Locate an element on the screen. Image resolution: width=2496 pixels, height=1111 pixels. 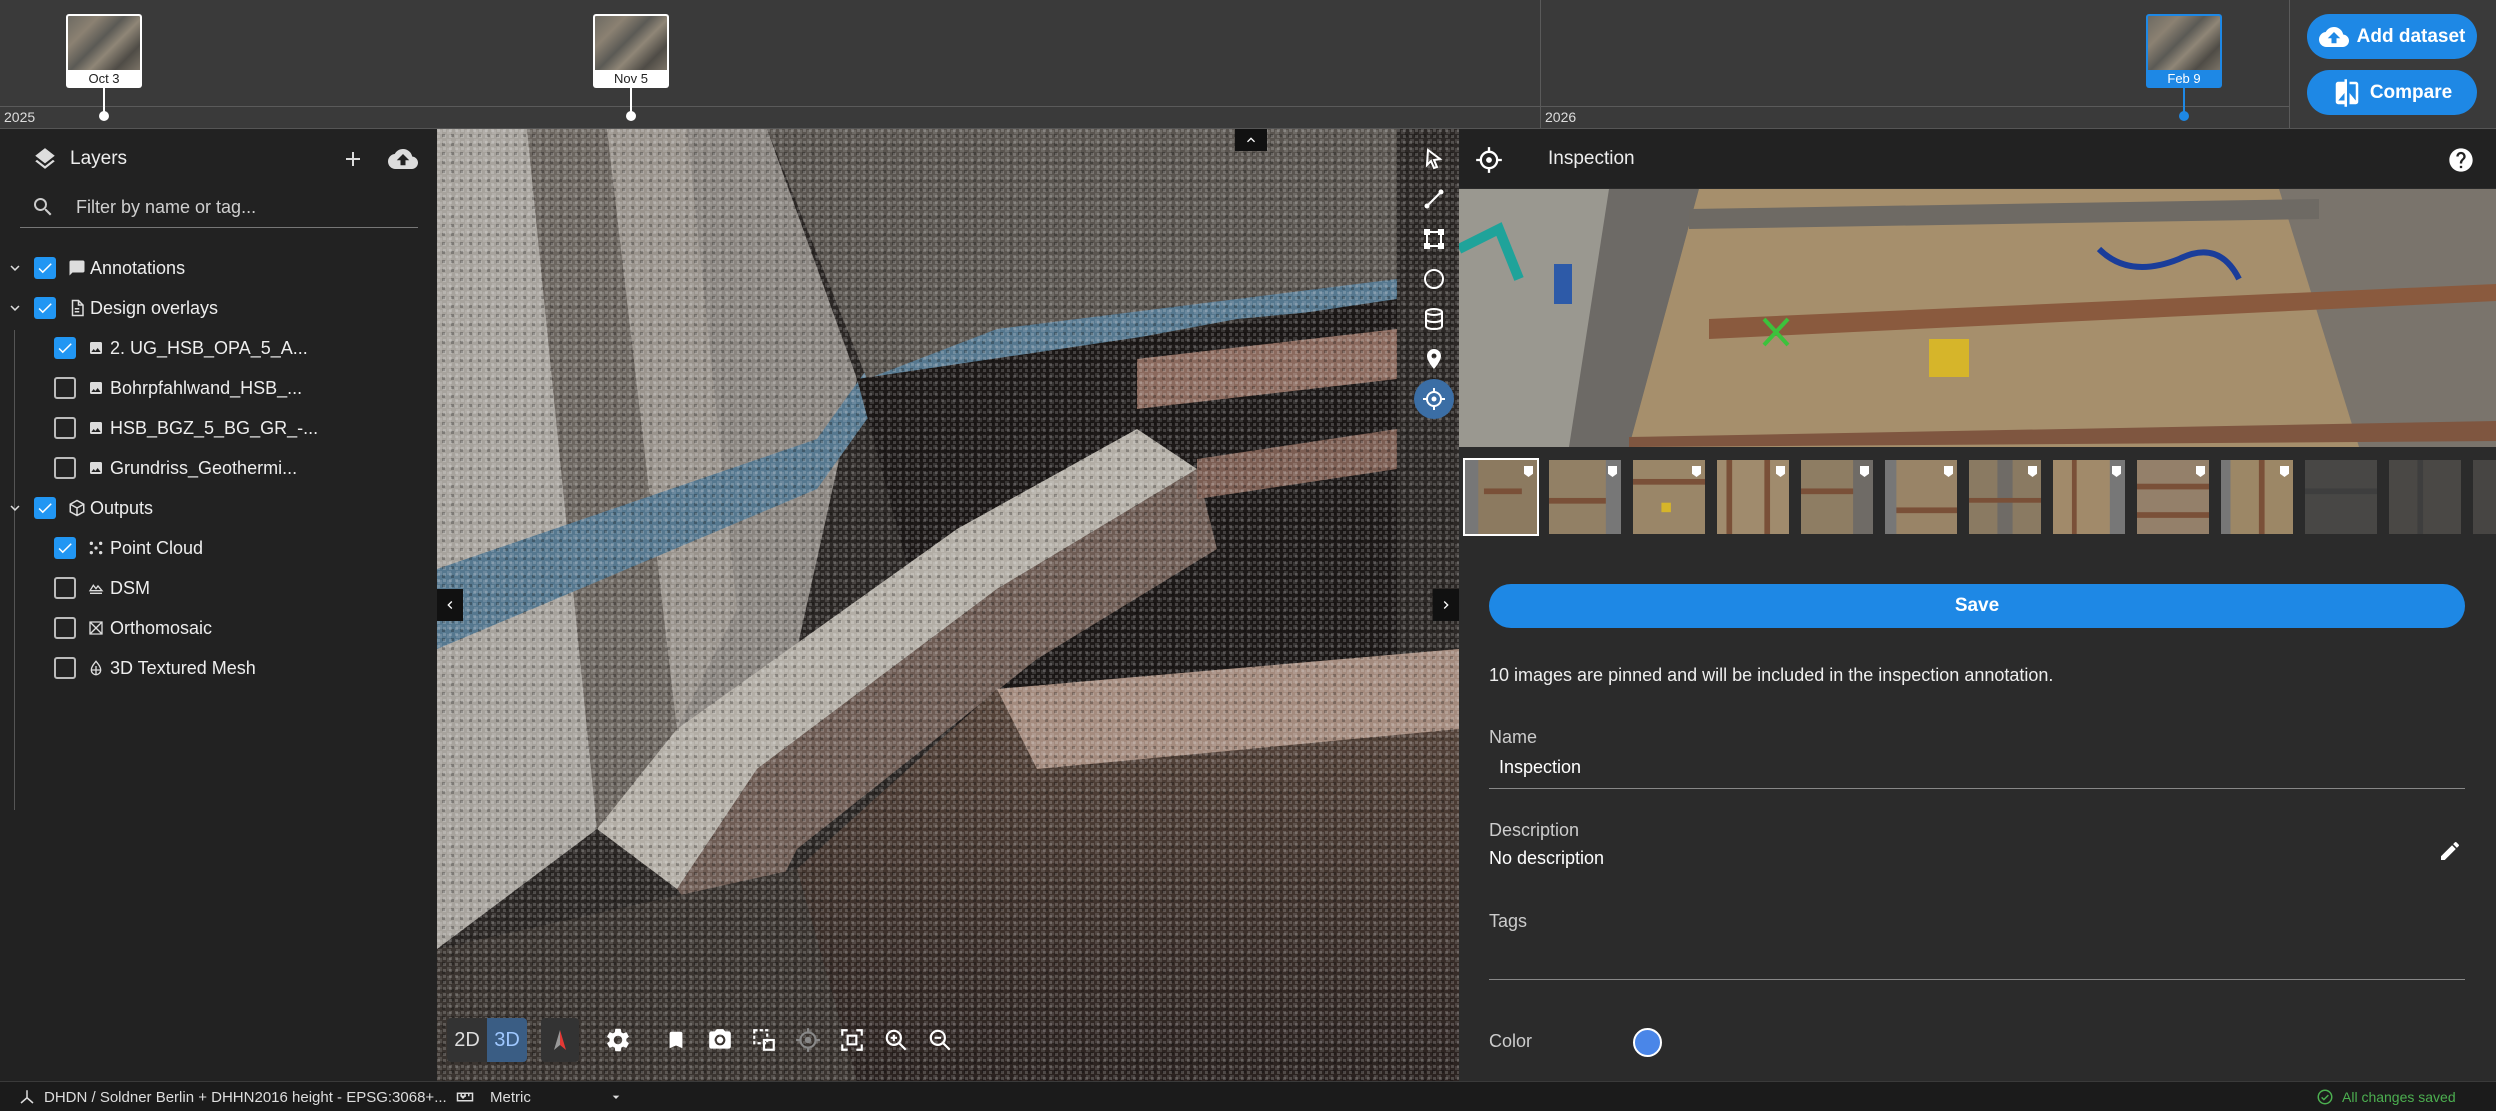
compare-button: Compare is located at coordinates (2392, 92).